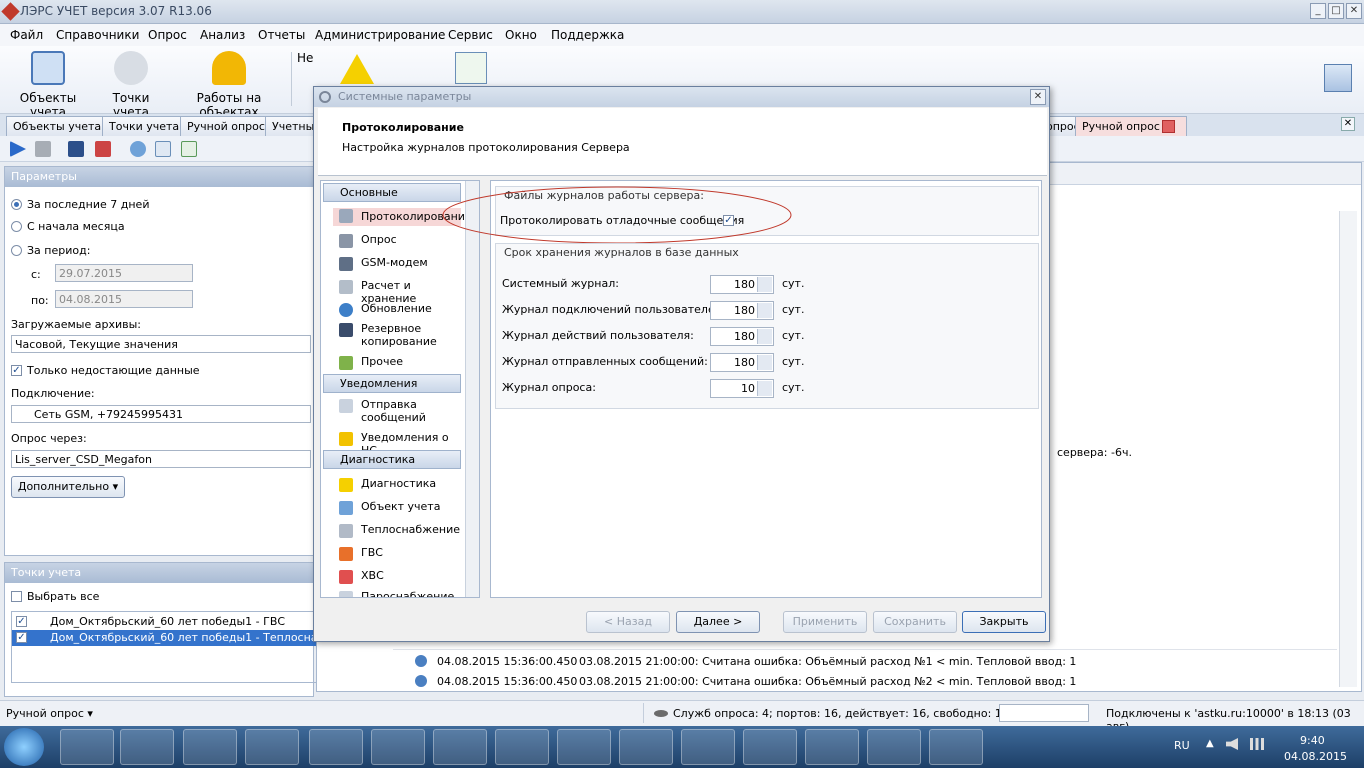 This screenshot has width=1364, height=768. I want to click on nav-group-diag: Диагностика, so click(392, 459).